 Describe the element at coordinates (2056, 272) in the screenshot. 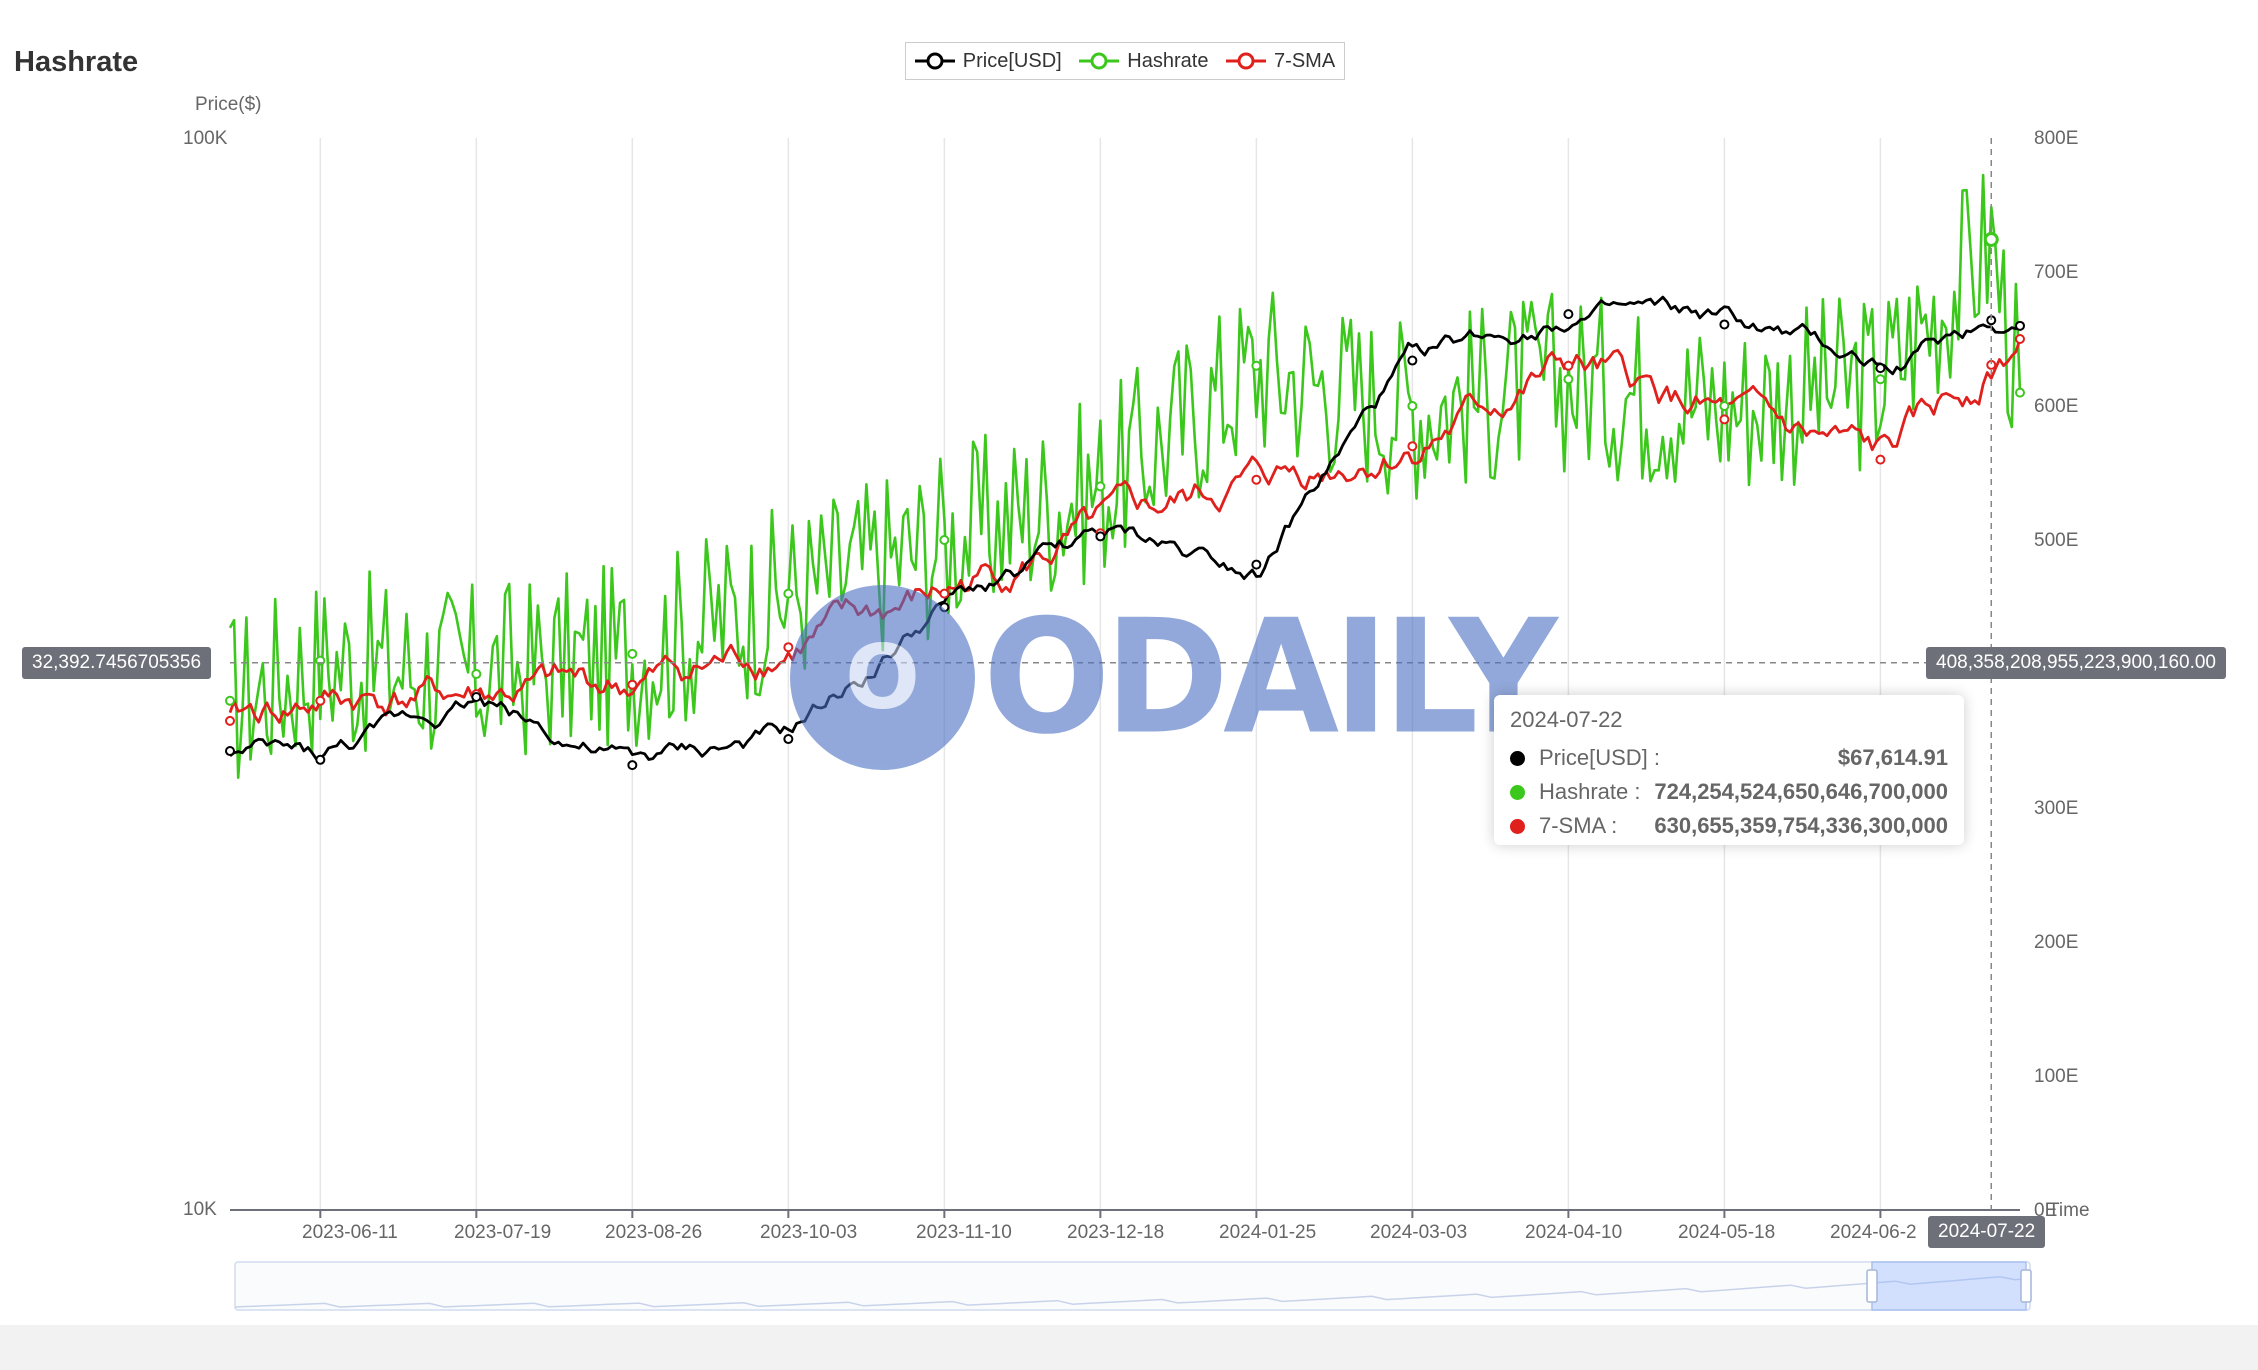

I see `right-tick-label: 700E` at that location.